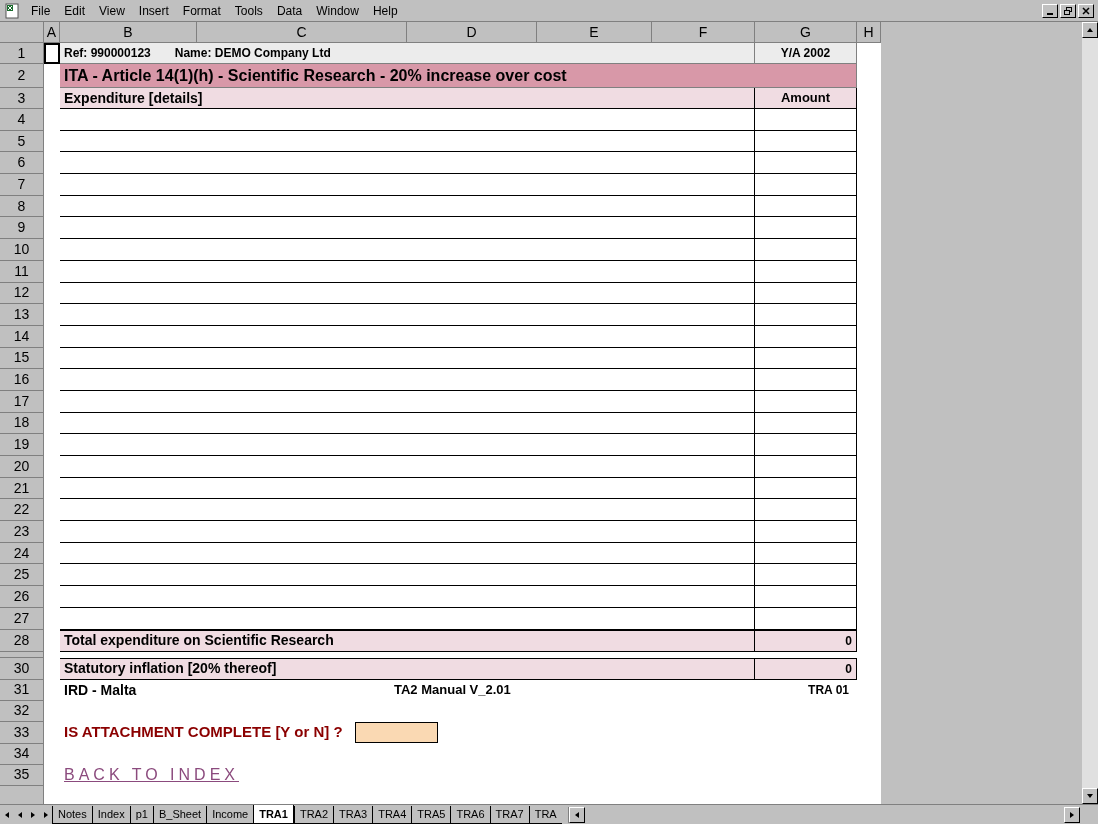 Image resolution: width=1098 pixels, height=824 pixels. Describe the element at coordinates (470, 815) in the screenshot. I see `sheet-tab: TRA6` at that location.